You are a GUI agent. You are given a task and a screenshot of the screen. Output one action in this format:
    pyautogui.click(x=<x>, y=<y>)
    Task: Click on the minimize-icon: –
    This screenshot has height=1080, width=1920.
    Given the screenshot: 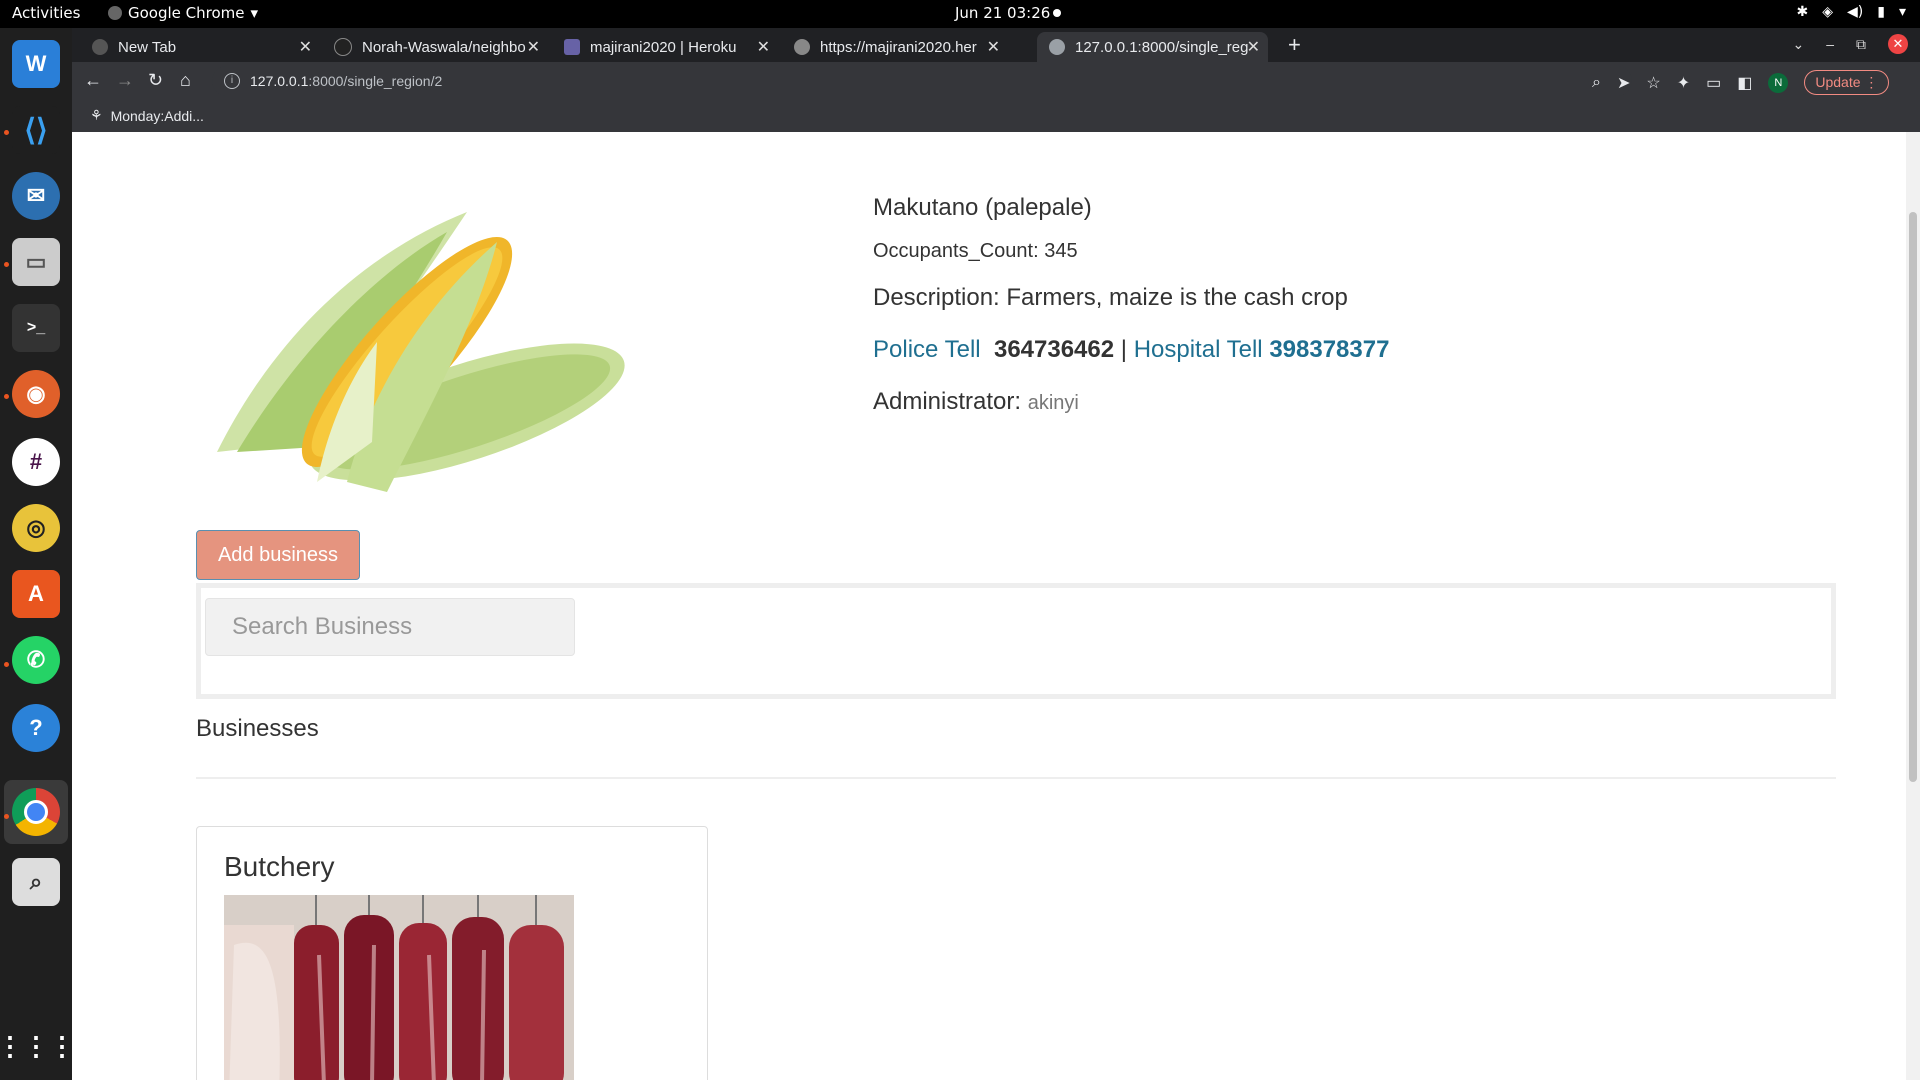 What is the action you would take?
    pyautogui.click(x=1830, y=44)
    